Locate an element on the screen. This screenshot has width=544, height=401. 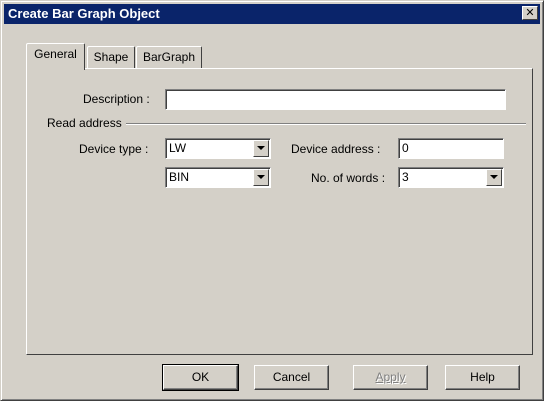
words-value: 3 is located at coordinates (405, 177).